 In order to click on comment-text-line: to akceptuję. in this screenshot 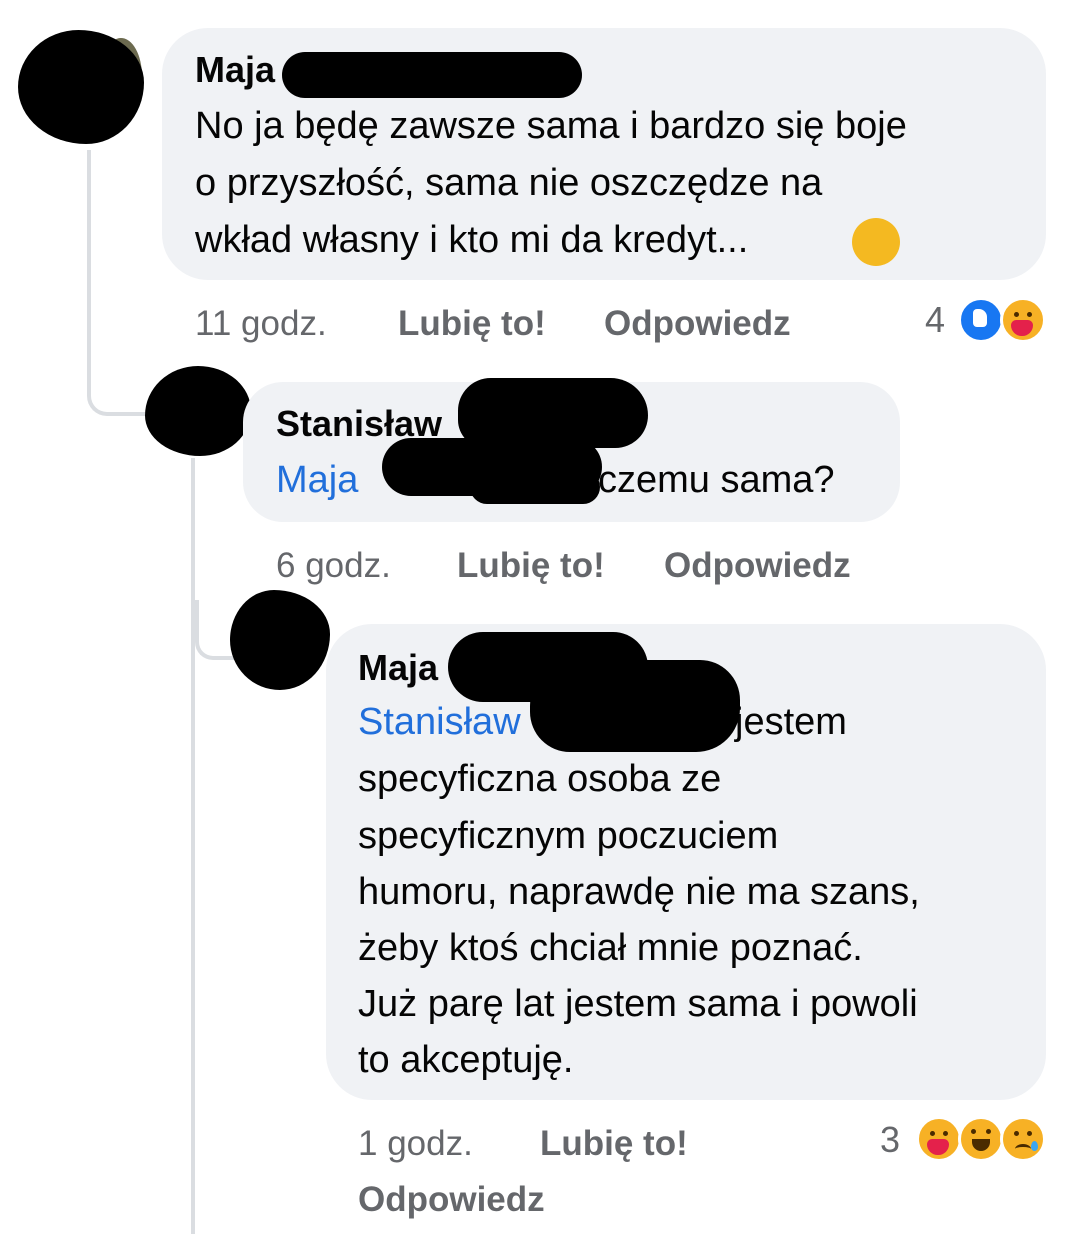, I will do `click(466, 1060)`.